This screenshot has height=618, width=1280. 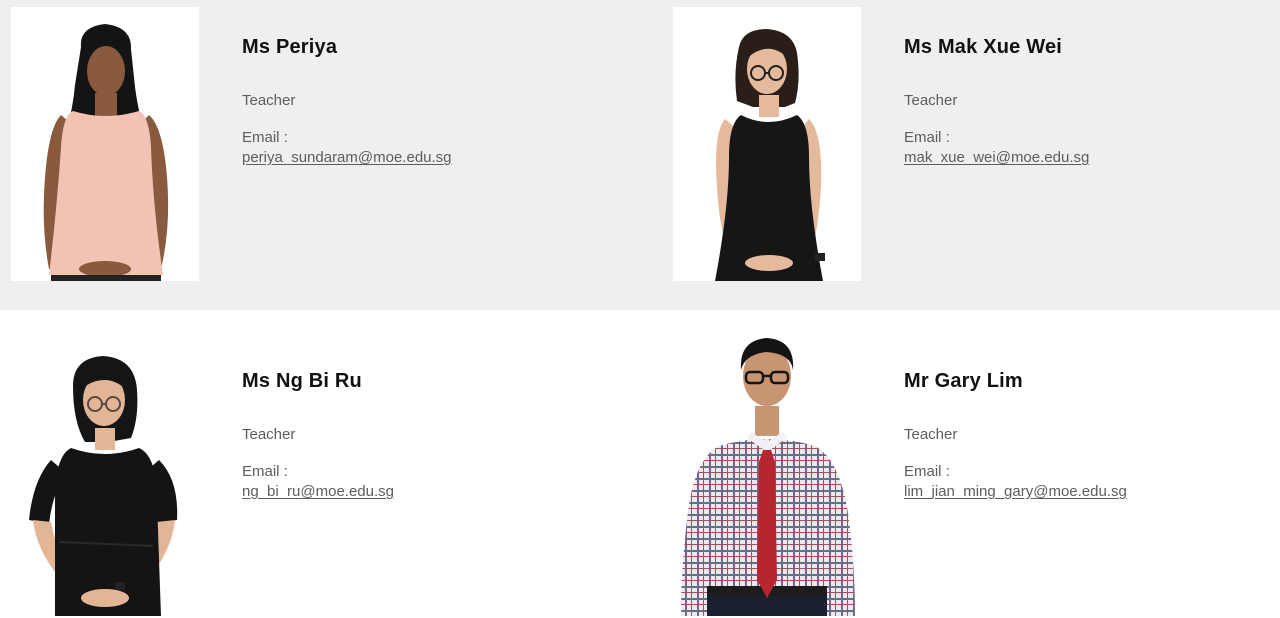 What do you see at coordinates (1015, 492) in the screenshot?
I see `email-link: lim_jian_ming_gary@moe.edu.sg` at bounding box center [1015, 492].